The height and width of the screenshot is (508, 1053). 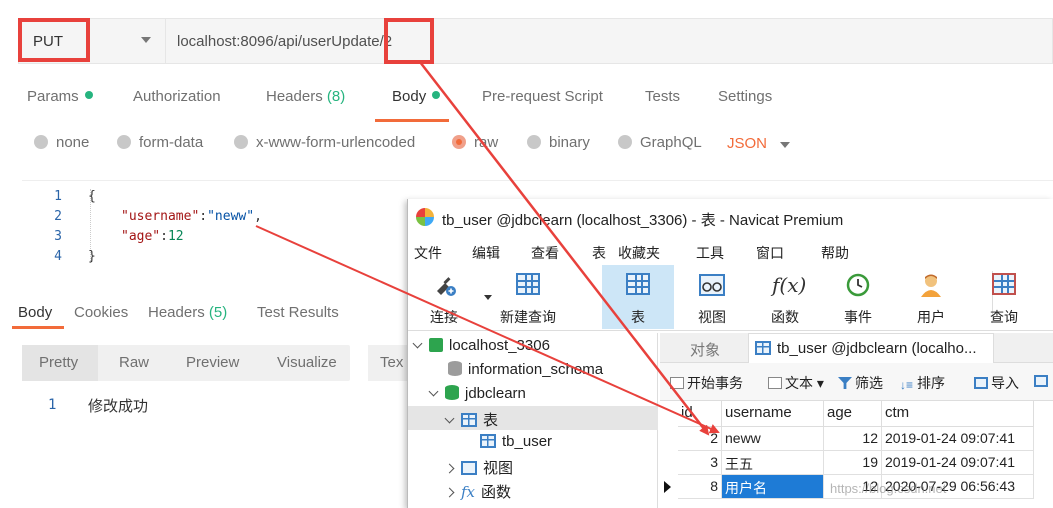 I want to click on table-button: 表, so click(x=638, y=297).